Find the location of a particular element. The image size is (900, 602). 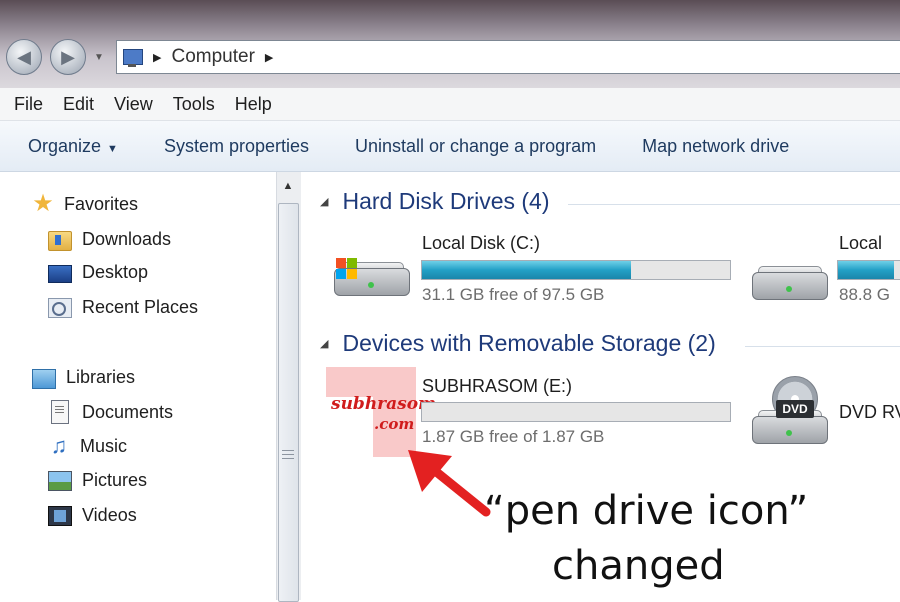

desktop-icon is located at coordinates (60, 274).